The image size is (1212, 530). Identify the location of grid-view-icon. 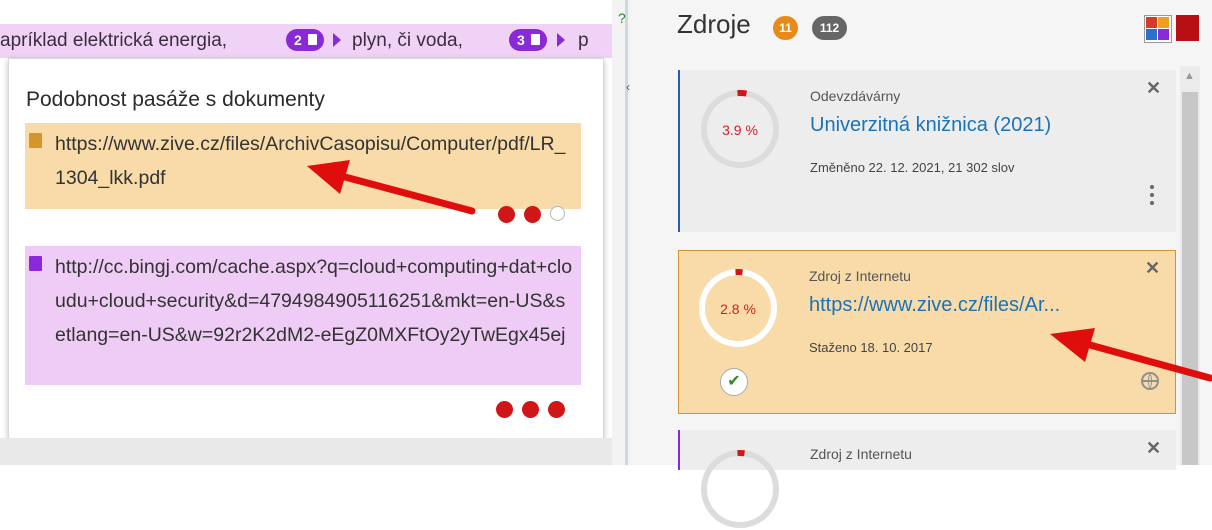
(1158, 29).